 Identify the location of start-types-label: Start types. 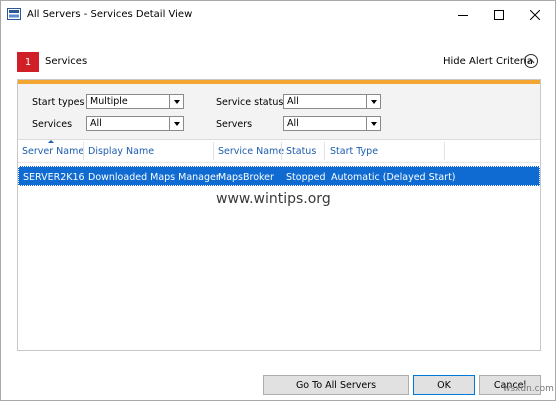
(58, 102).